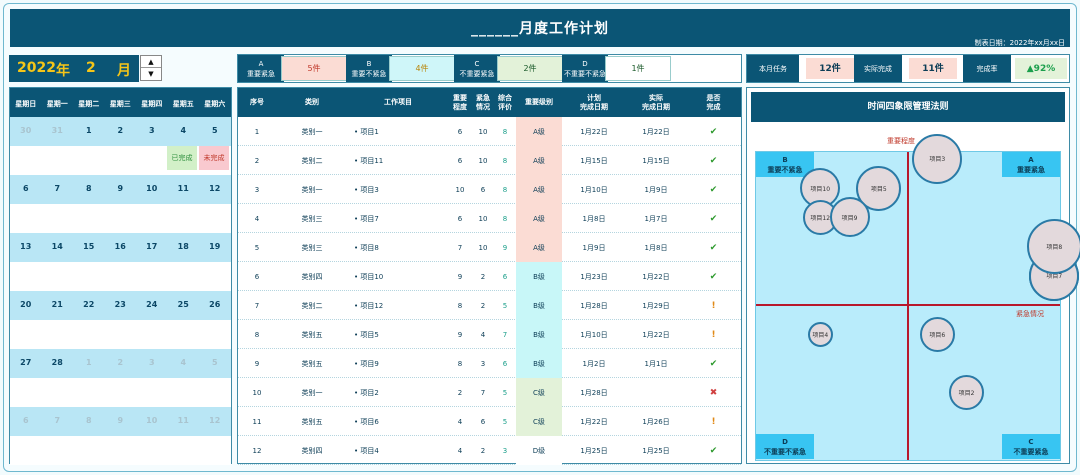  Describe the element at coordinates (908, 306) in the screenshot. I see `y-axis-line` at that location.